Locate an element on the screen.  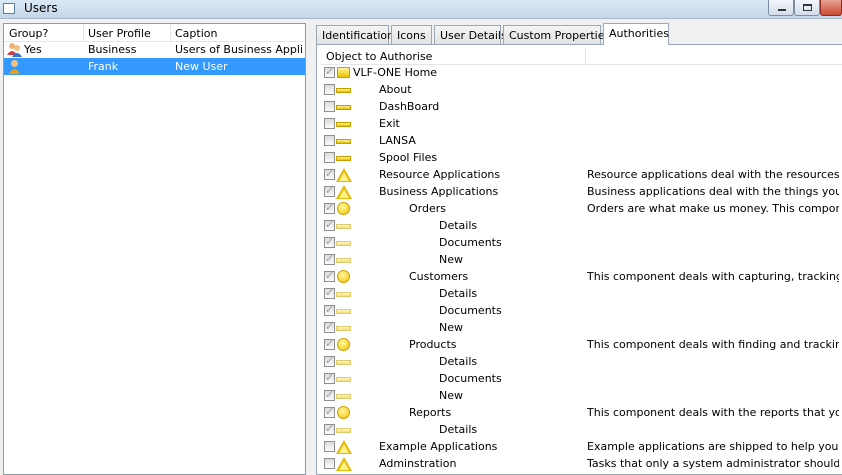
column-header-caption: Caption is located at coordinates (196, 33).